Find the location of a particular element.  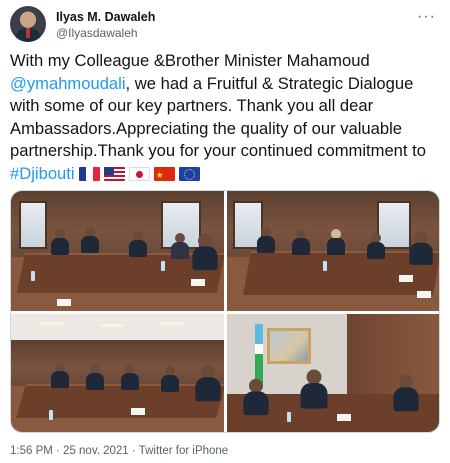

china-flag-icon is located at coordinates (164, 173).